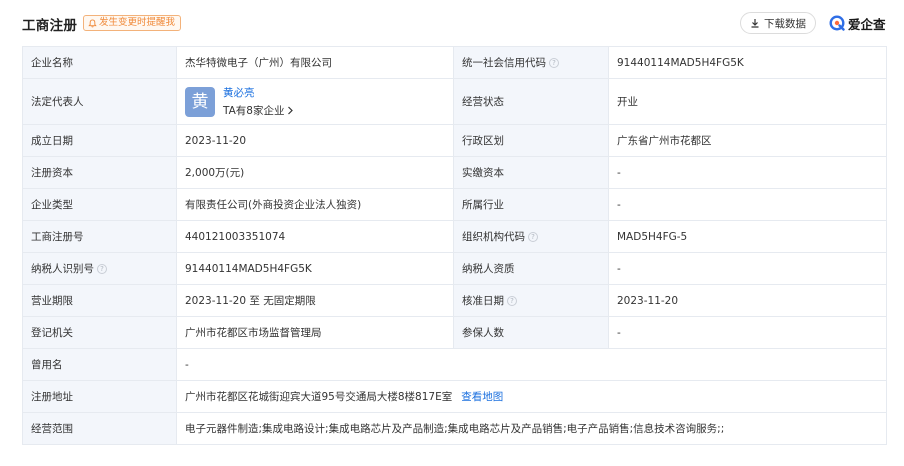 The image size is (904, 466). Describe the element at coordinates (315, 204) in the screenshot. I see `company-type-value: 有限责任公司(外商投资企业法人独资)` at that location.